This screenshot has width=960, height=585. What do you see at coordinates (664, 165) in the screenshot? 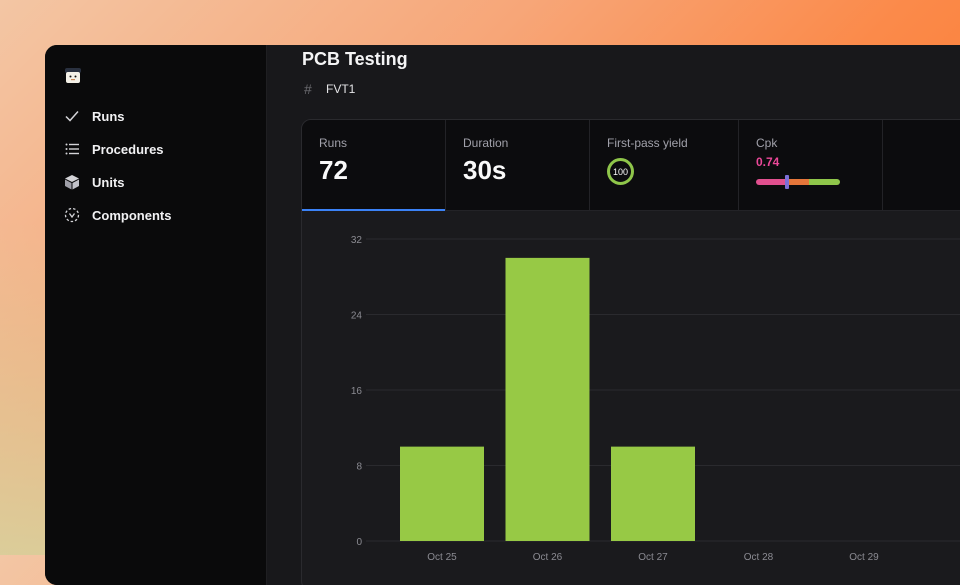
I see `stat-first-pass-yield: First-pass yield 100` at bounding box center [664, 165].